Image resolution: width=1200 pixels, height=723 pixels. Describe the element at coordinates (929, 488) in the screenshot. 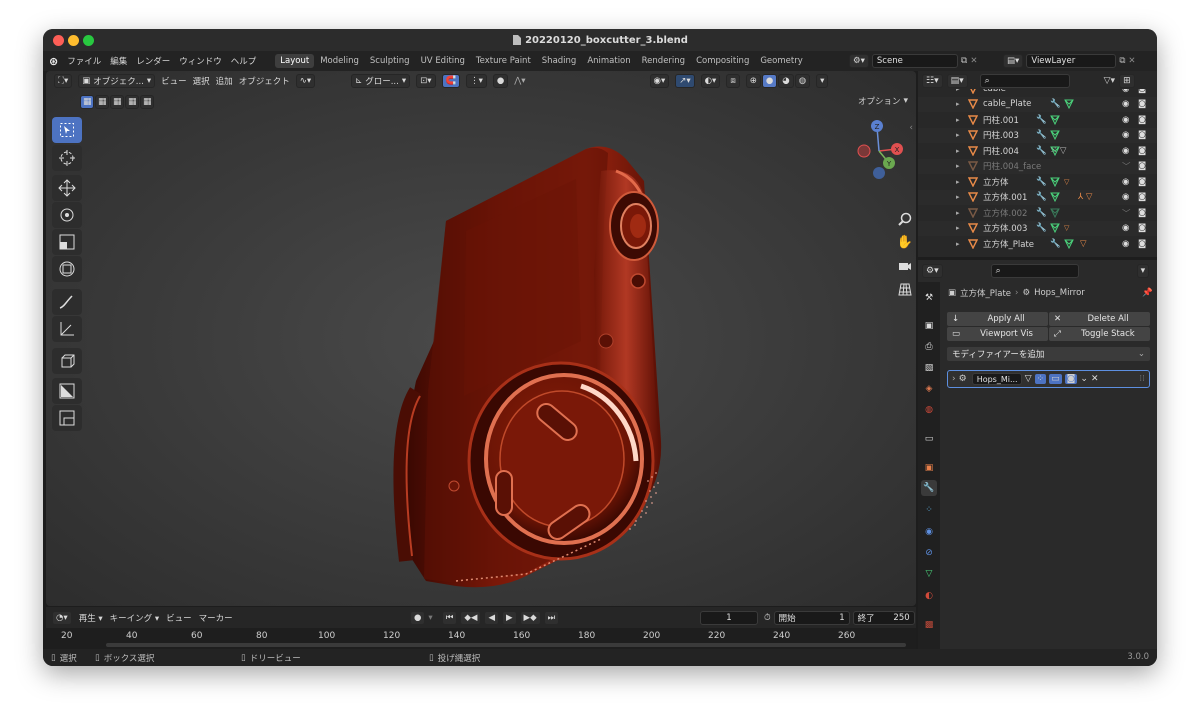

I see `modifier-tab-icon: 🔧` at that location.